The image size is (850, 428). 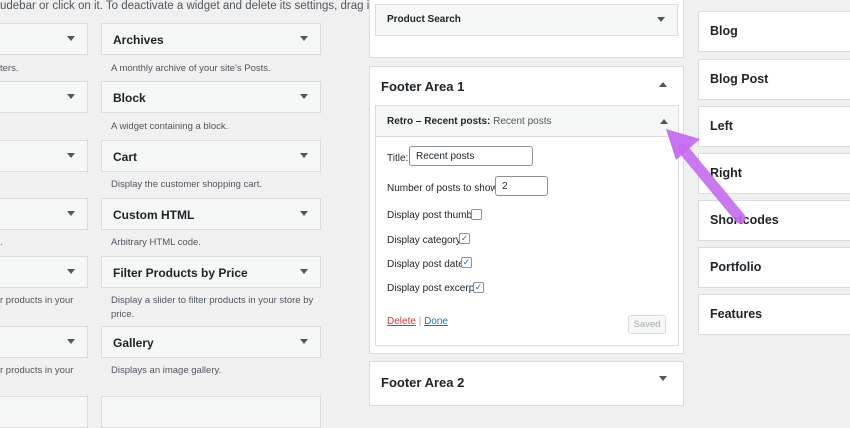 I want to click on sidebar-title: Blog Post, so click(x=739, y=79).